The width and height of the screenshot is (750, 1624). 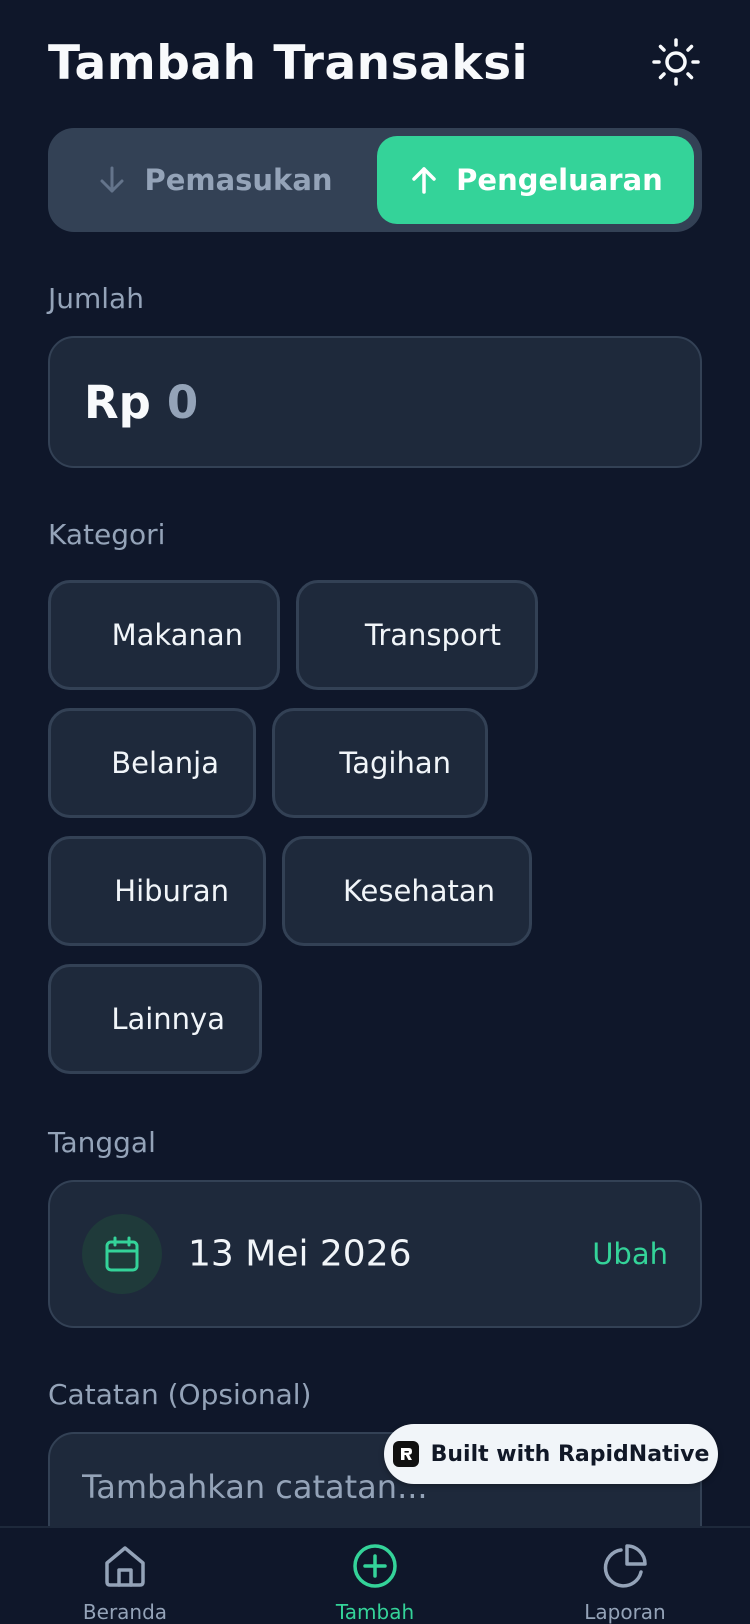 I want to click on expense-tab: Pengeluaran, so click(x=535, y=180).